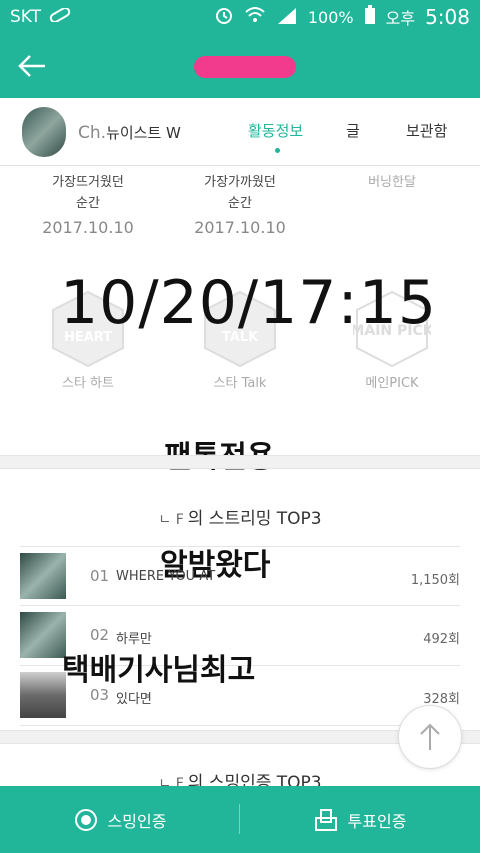 The height and width of the screenshot is (853, 480). Describe the element at coordinates (44, 132) in the screenshot. I see `channel-avatar` at that location.